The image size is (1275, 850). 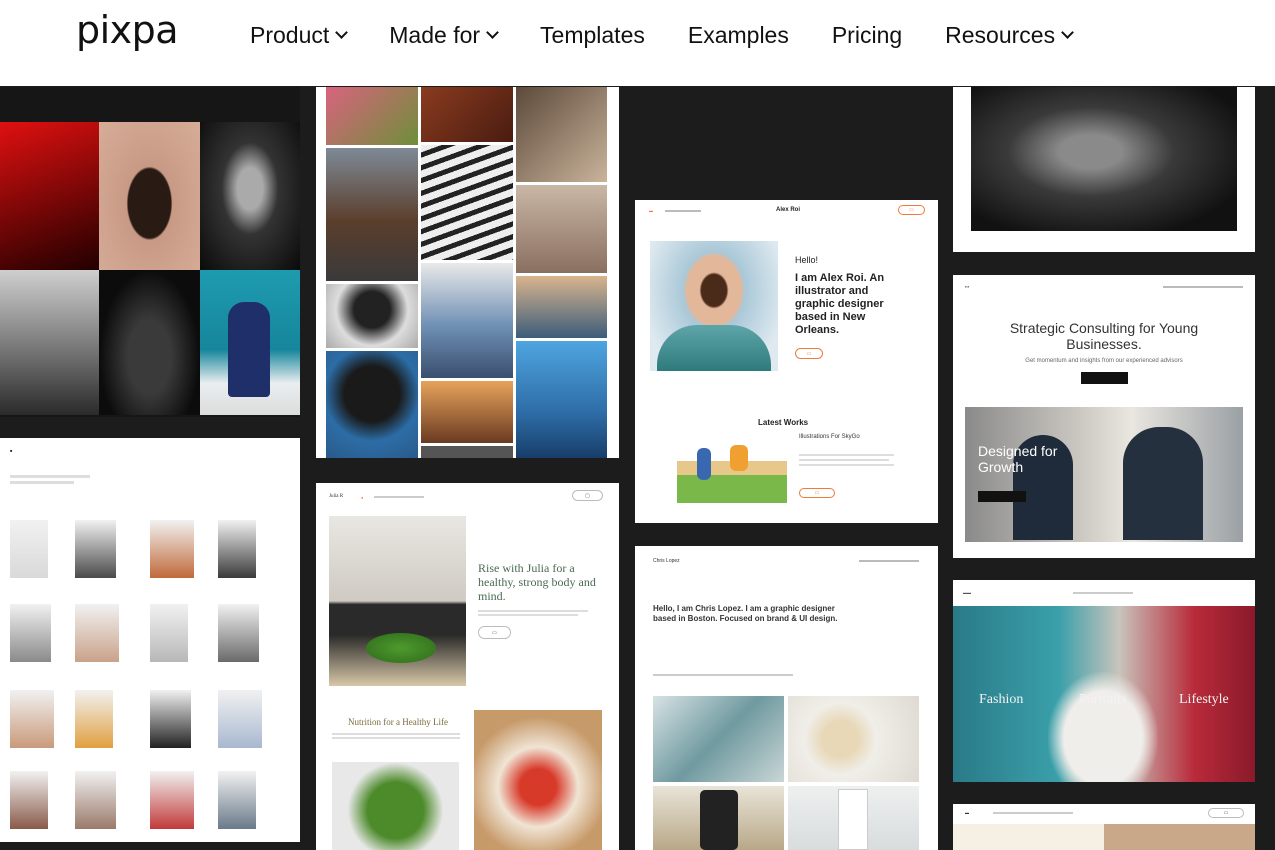 I want to click on template-collage, so click(x=467, y=272).